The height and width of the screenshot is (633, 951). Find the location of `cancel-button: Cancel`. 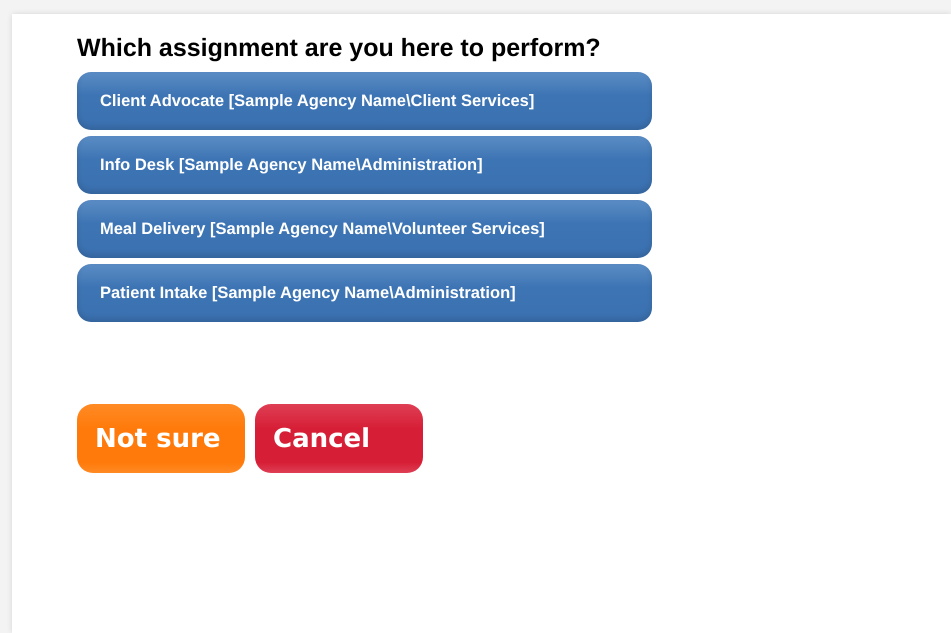

cancel-button: Cancel is located at coordinates (339, 438).